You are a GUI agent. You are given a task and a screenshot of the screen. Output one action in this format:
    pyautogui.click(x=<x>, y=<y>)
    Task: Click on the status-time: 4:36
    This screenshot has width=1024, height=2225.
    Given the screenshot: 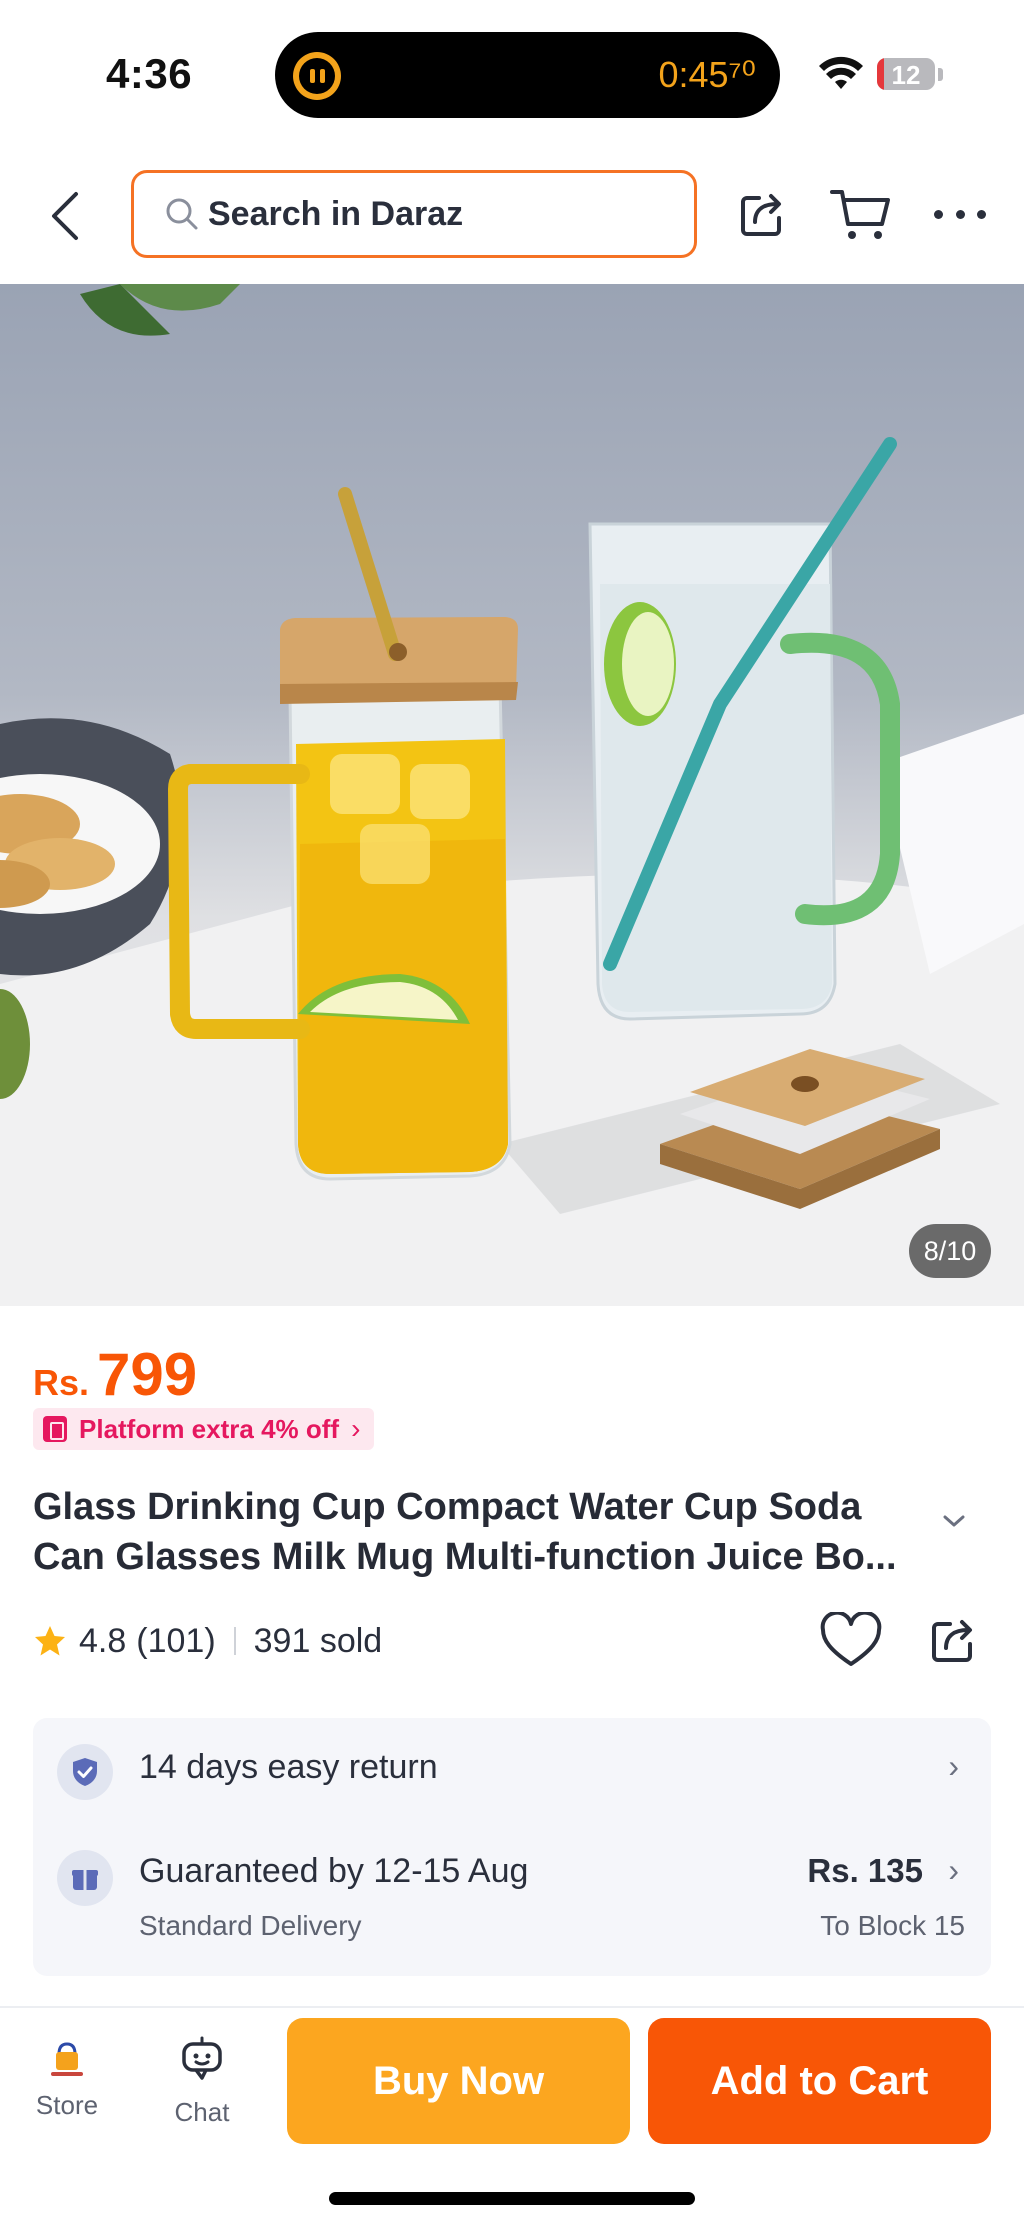 What is the action you would take?
    pyautogui.click(x=149, y=73)
    